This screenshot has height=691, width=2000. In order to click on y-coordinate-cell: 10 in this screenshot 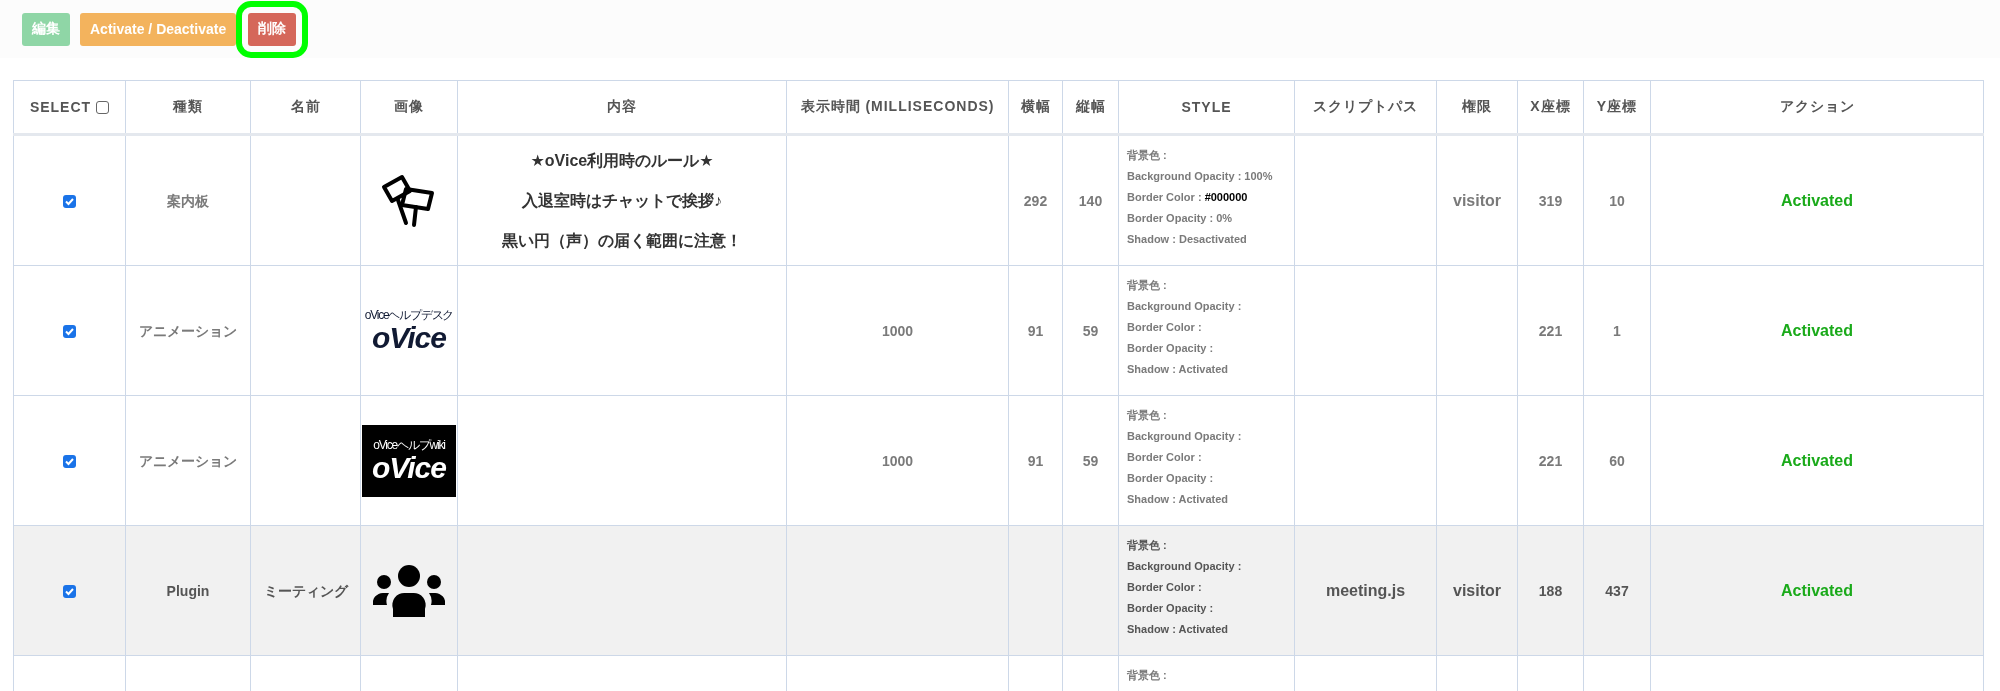, I will do `click(1617, 201)`.